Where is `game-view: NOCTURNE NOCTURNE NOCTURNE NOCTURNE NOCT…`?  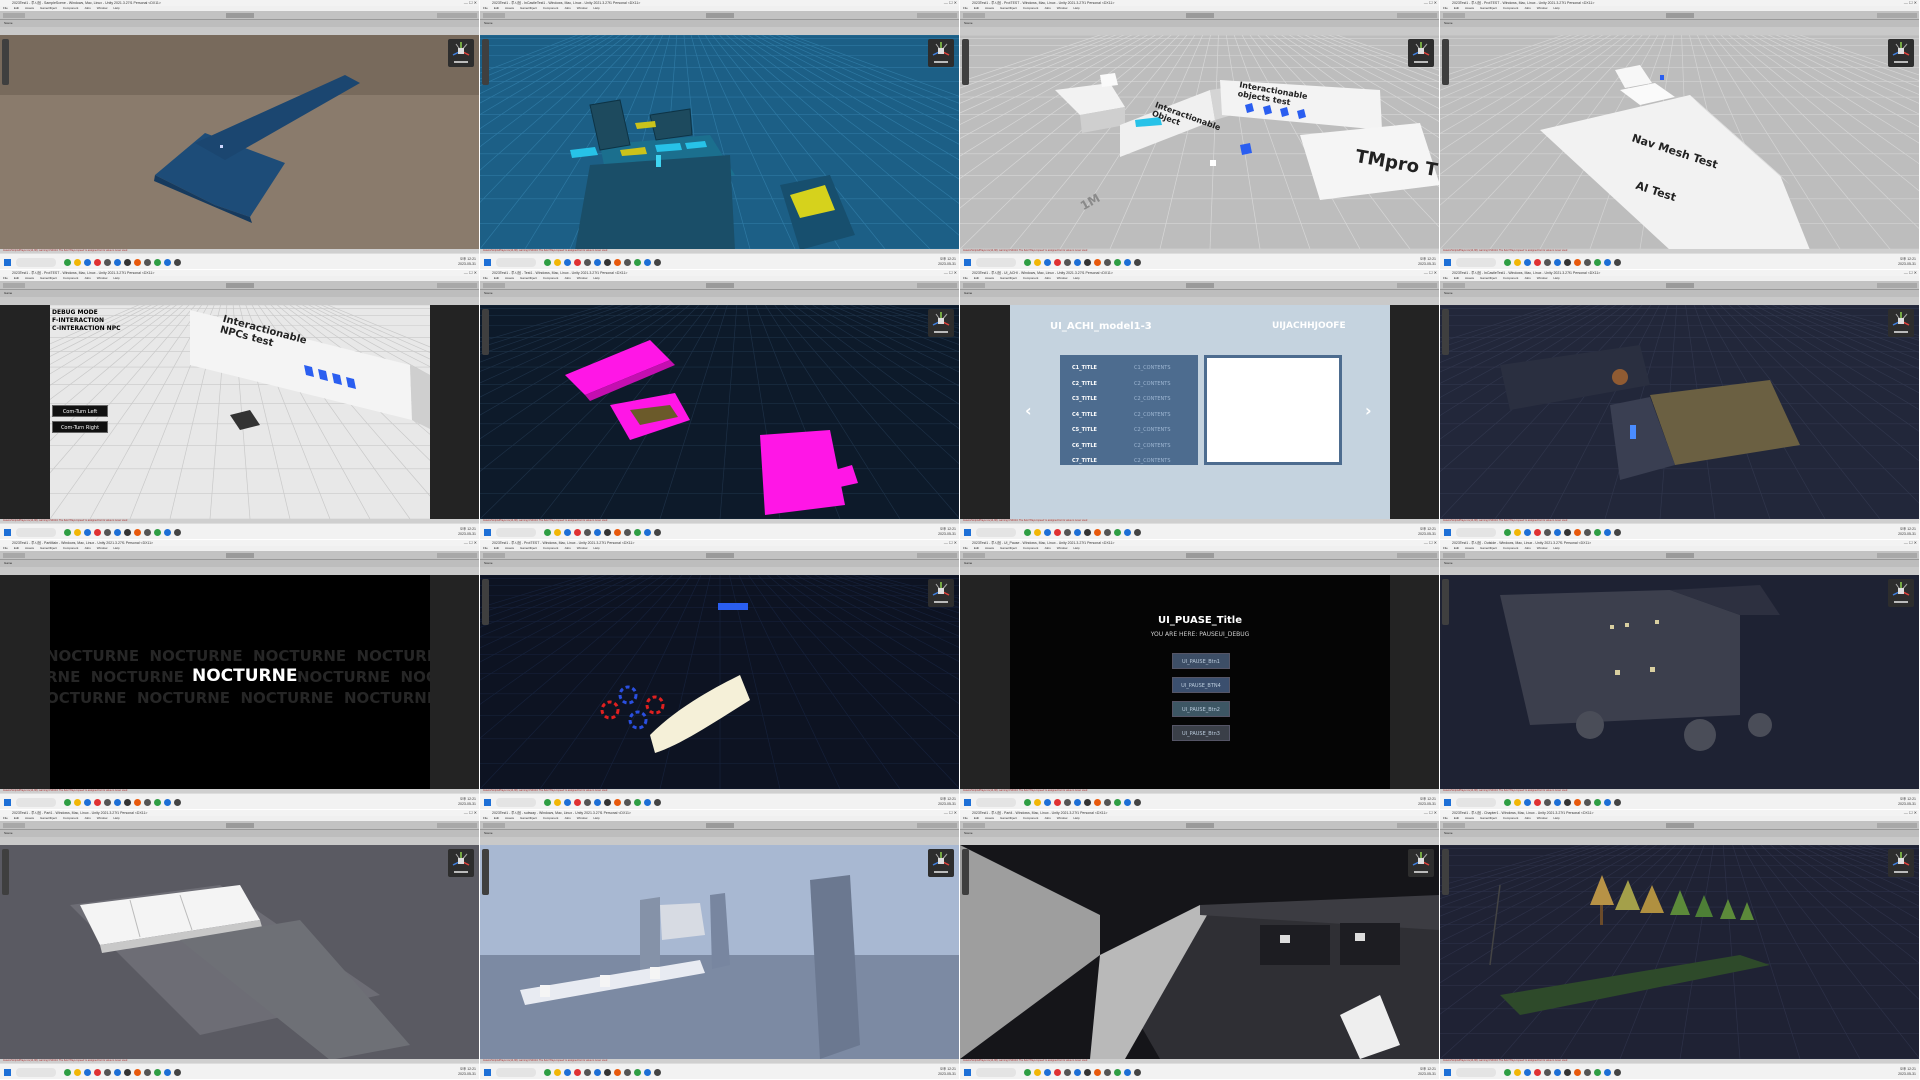
game-view: NOCTURNE NOCTURNE NOCTURNE NOCTURNE NOCT… is located at coordinates (239, 682).